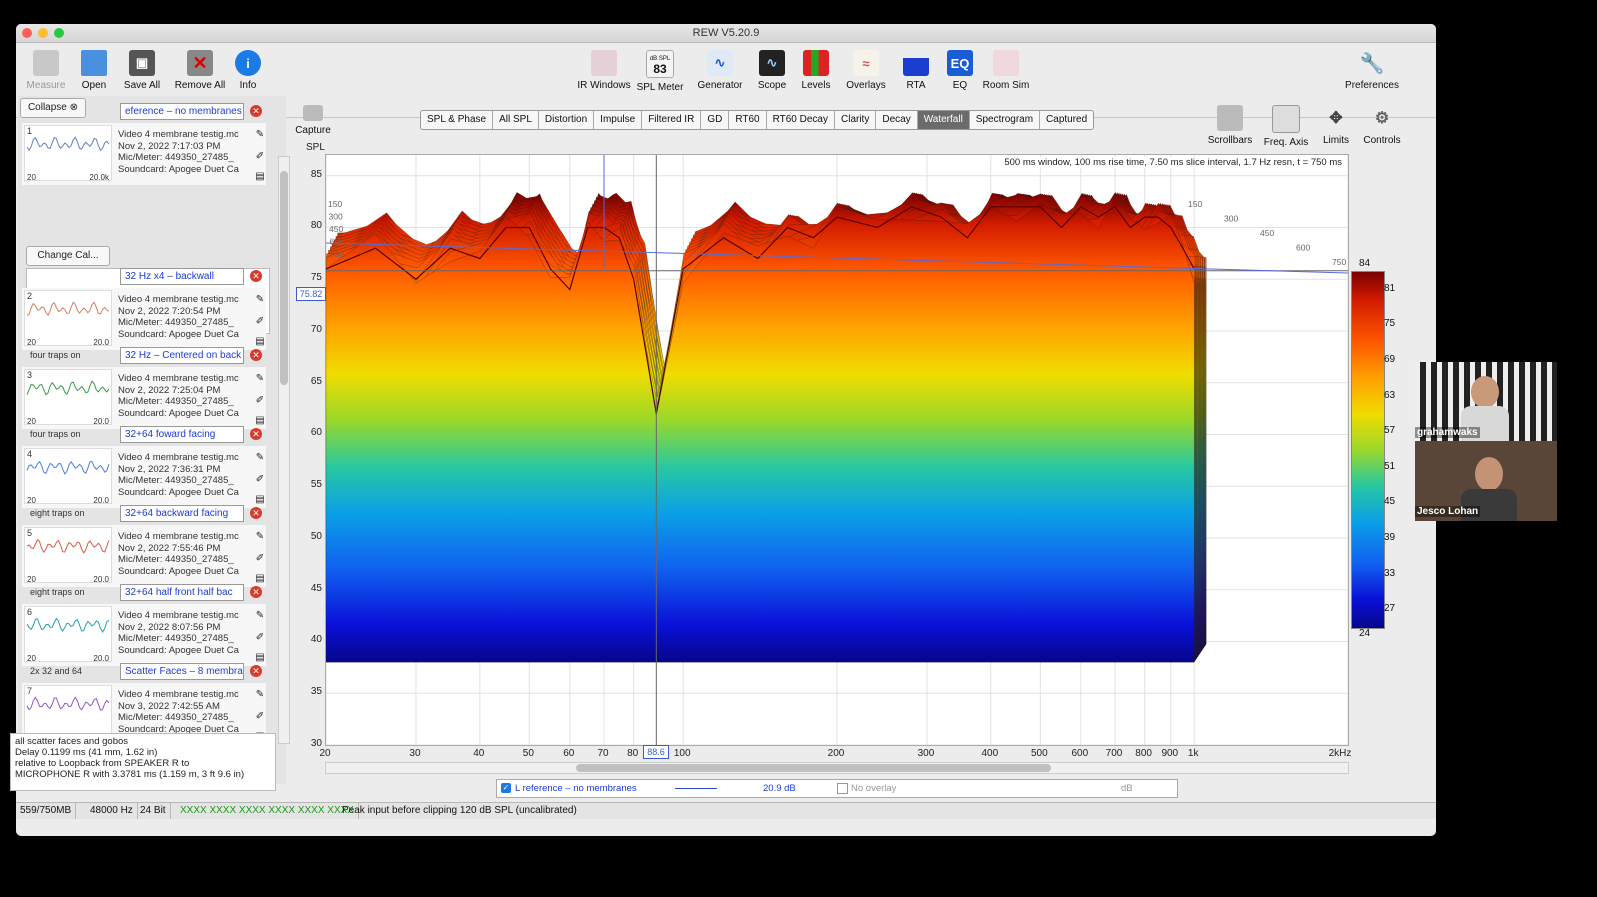 This screenshot has width=1597, height=897. Describe the element at coordinates (567, 120) in the screenshot. I see `tab-distortion: Distortion` at that location.